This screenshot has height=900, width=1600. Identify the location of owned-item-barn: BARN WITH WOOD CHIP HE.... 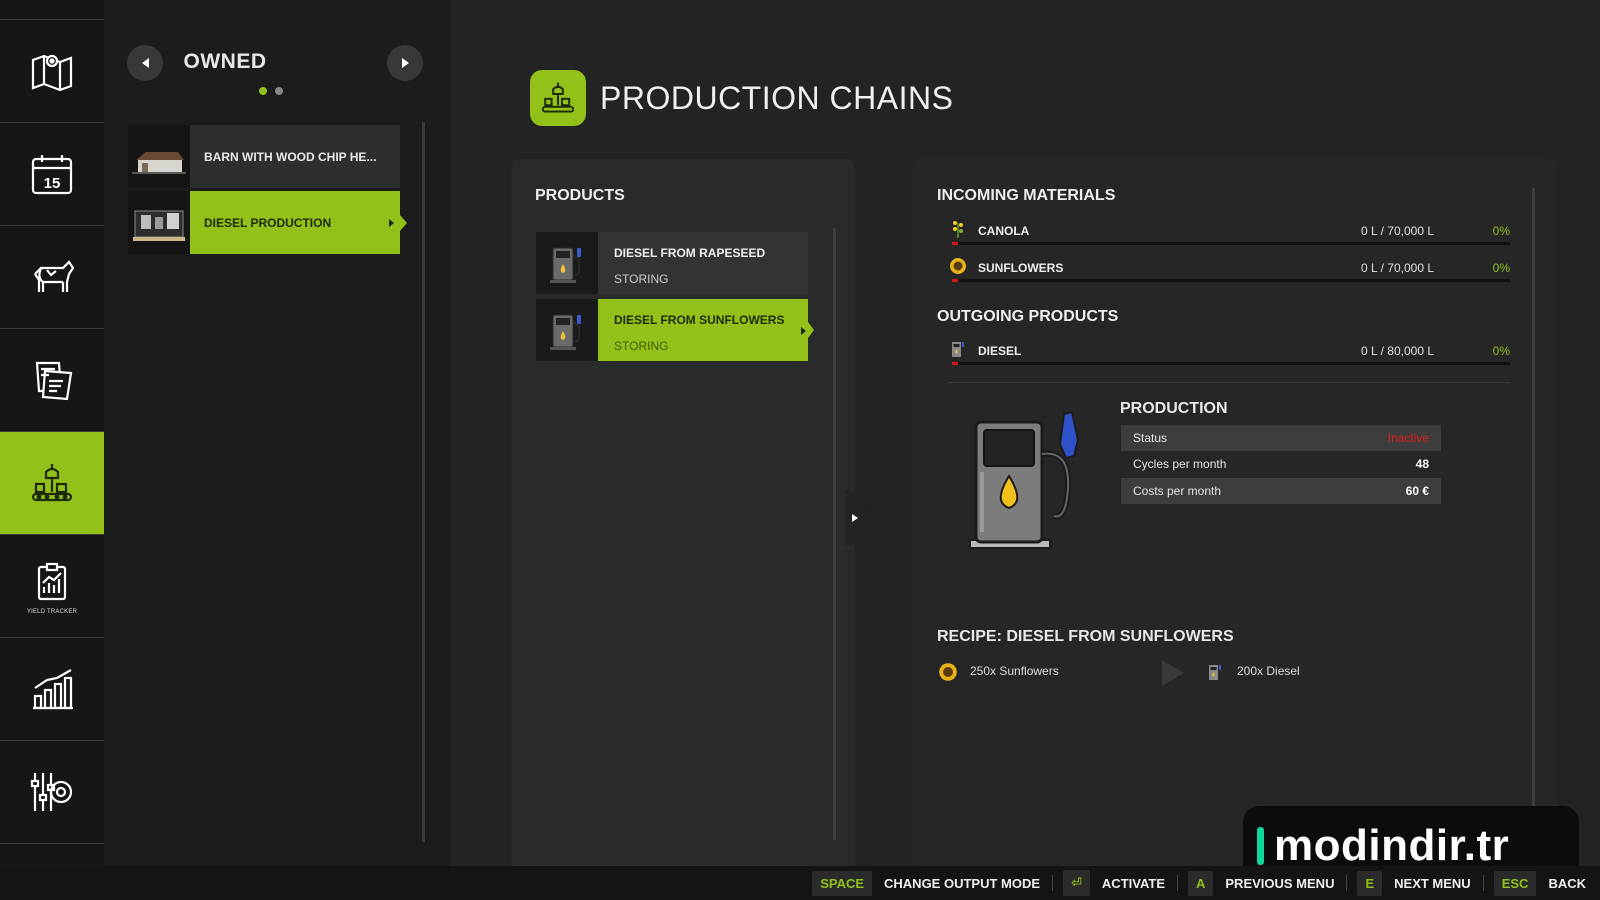
(264, 156).